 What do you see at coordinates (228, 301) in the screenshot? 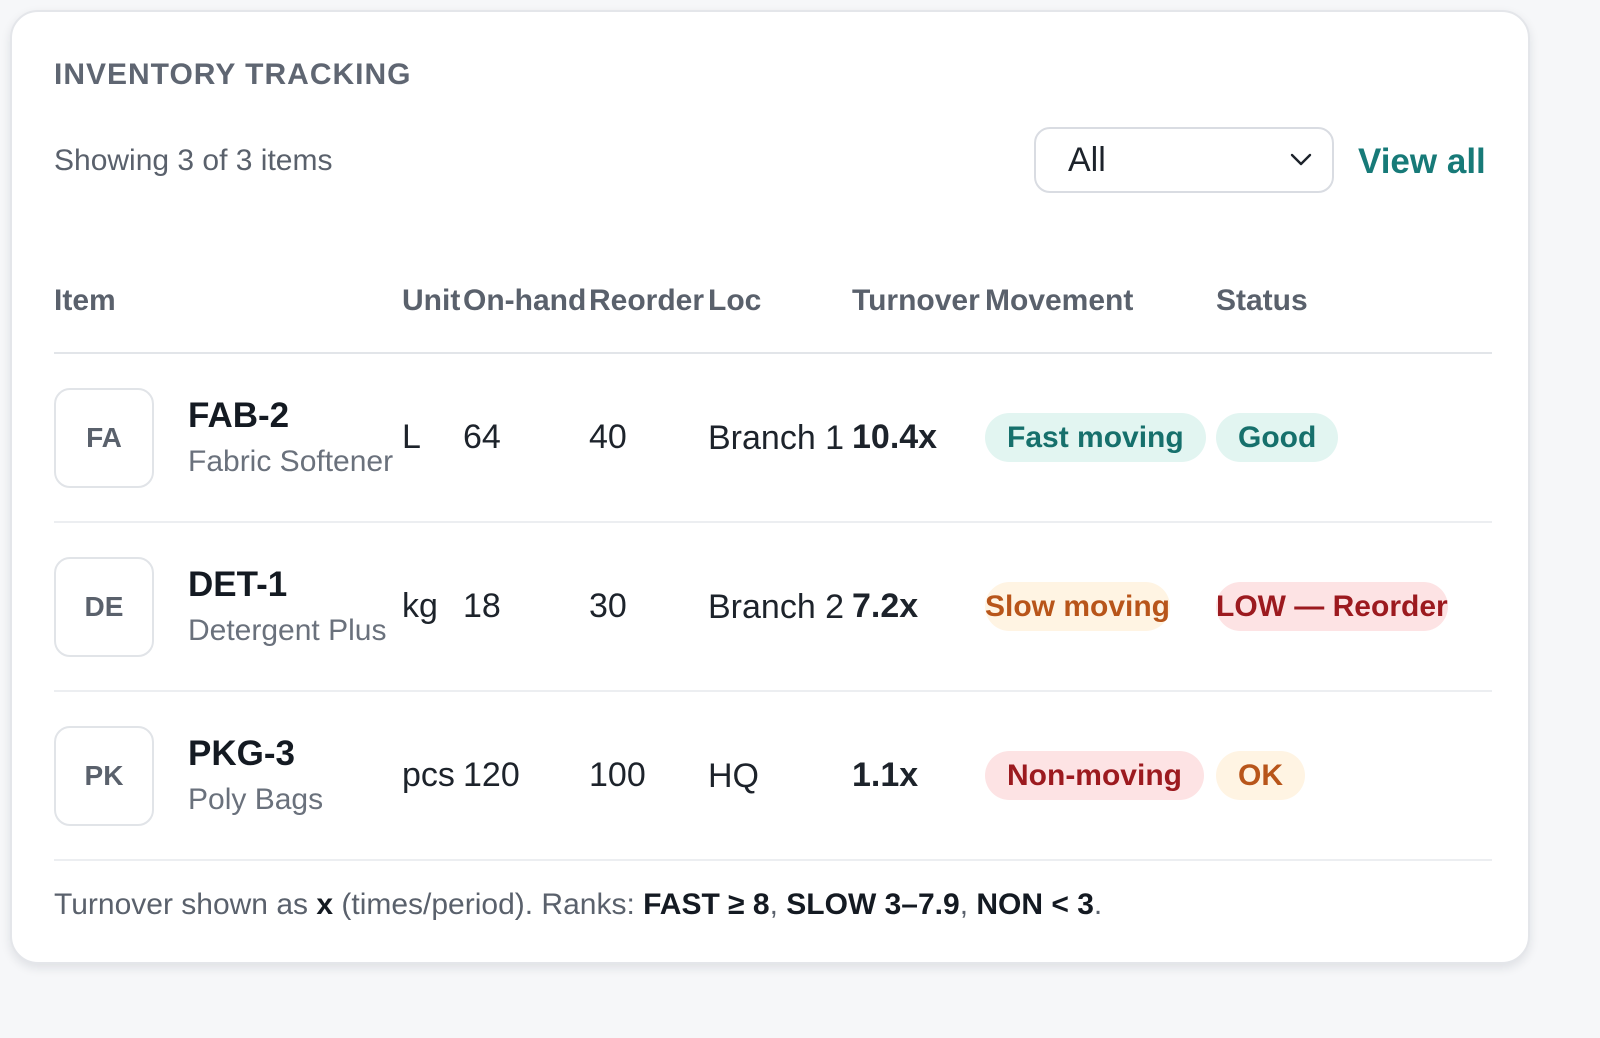
I see `col-header-item: Item` at bounding box center [228, 301].